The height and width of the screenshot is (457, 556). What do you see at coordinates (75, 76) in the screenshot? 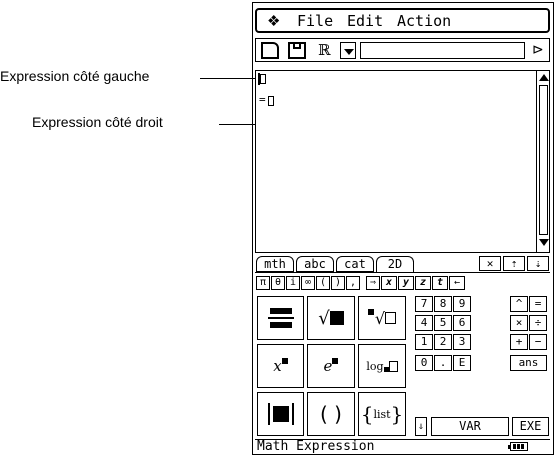
I see `callout-left-expression: Expression côté gauche` at bounding box center [75, 76].